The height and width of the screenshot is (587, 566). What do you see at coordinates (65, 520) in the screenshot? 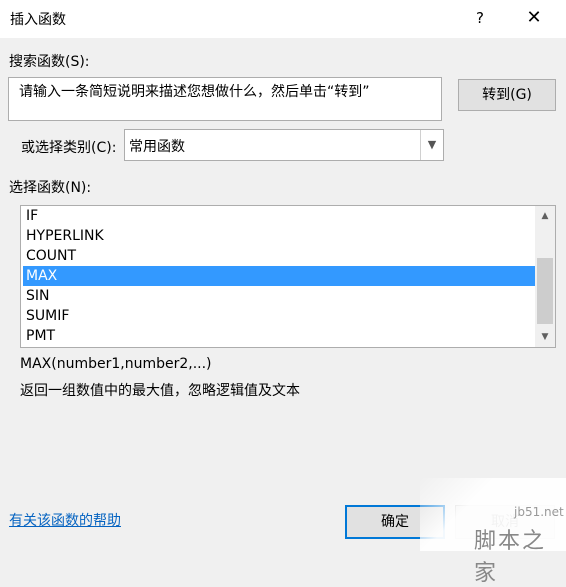
I see `function-help-link: 有关该函数的帮助` at bounding box center [65, 520].